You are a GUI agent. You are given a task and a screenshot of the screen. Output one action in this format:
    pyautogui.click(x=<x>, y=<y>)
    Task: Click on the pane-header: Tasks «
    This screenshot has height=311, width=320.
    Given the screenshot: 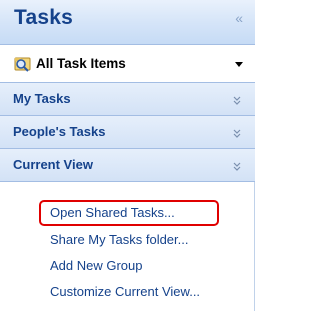 What is the action you would take?
    pyautogui.click(x=127, y=22)
    